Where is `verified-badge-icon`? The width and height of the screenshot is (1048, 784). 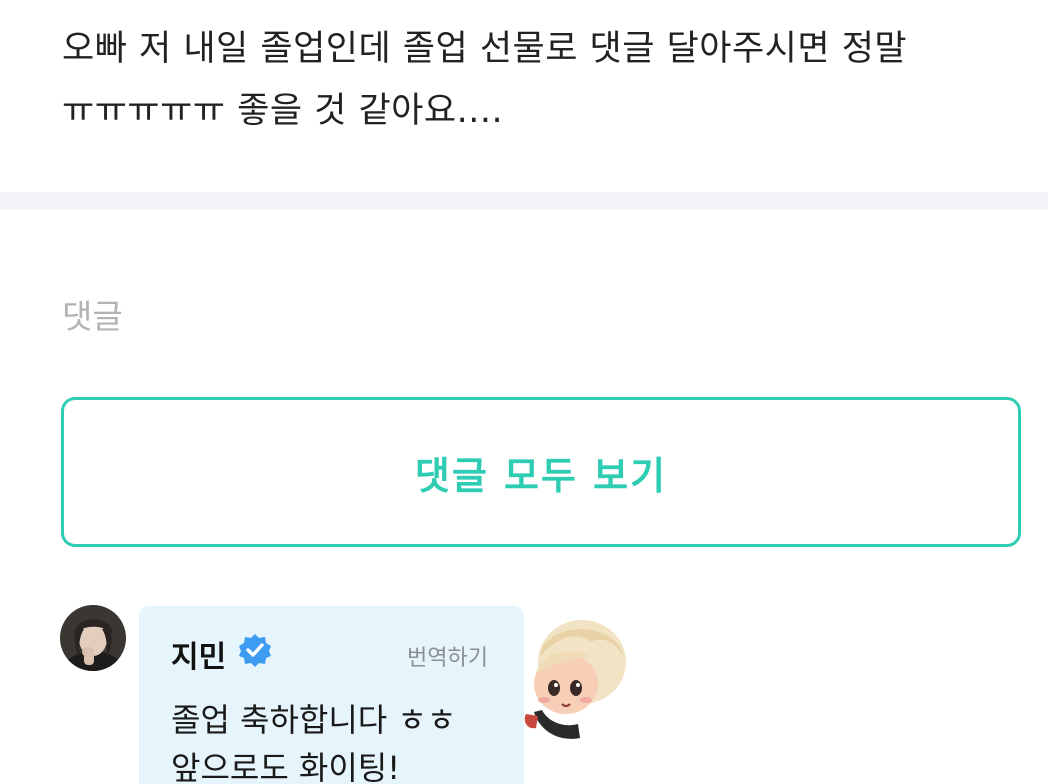
verified-badge-icon is located at coordinates (255, 650).